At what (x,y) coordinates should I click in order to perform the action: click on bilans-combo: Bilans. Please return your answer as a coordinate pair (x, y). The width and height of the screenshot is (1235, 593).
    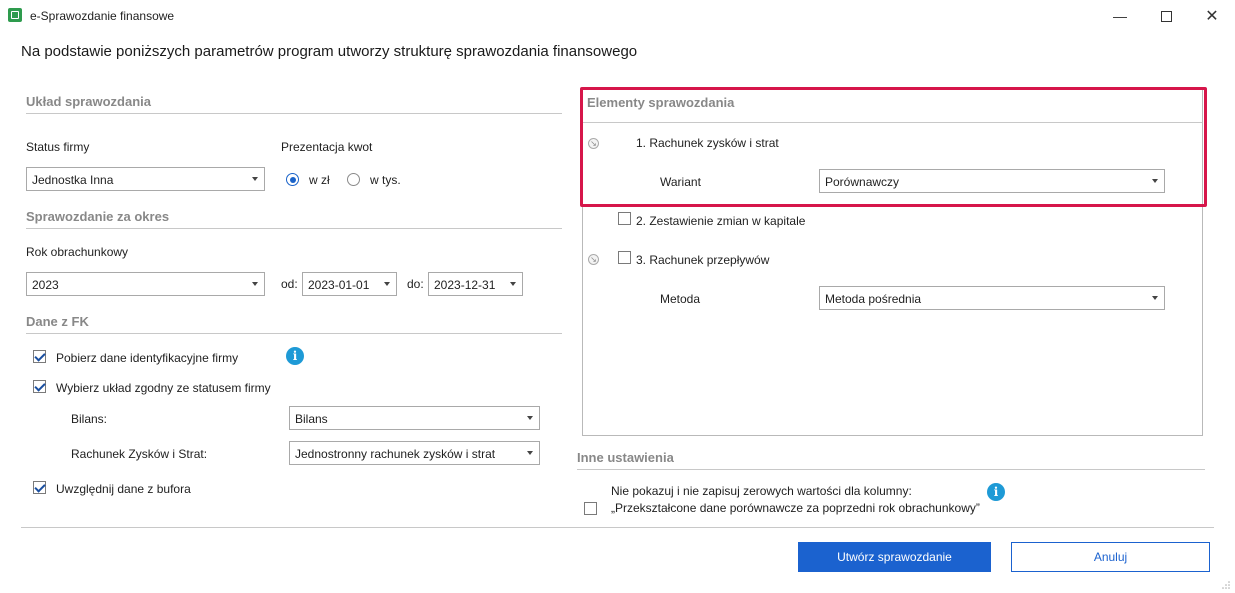
    Looking at the image, I should click on (414, 418).